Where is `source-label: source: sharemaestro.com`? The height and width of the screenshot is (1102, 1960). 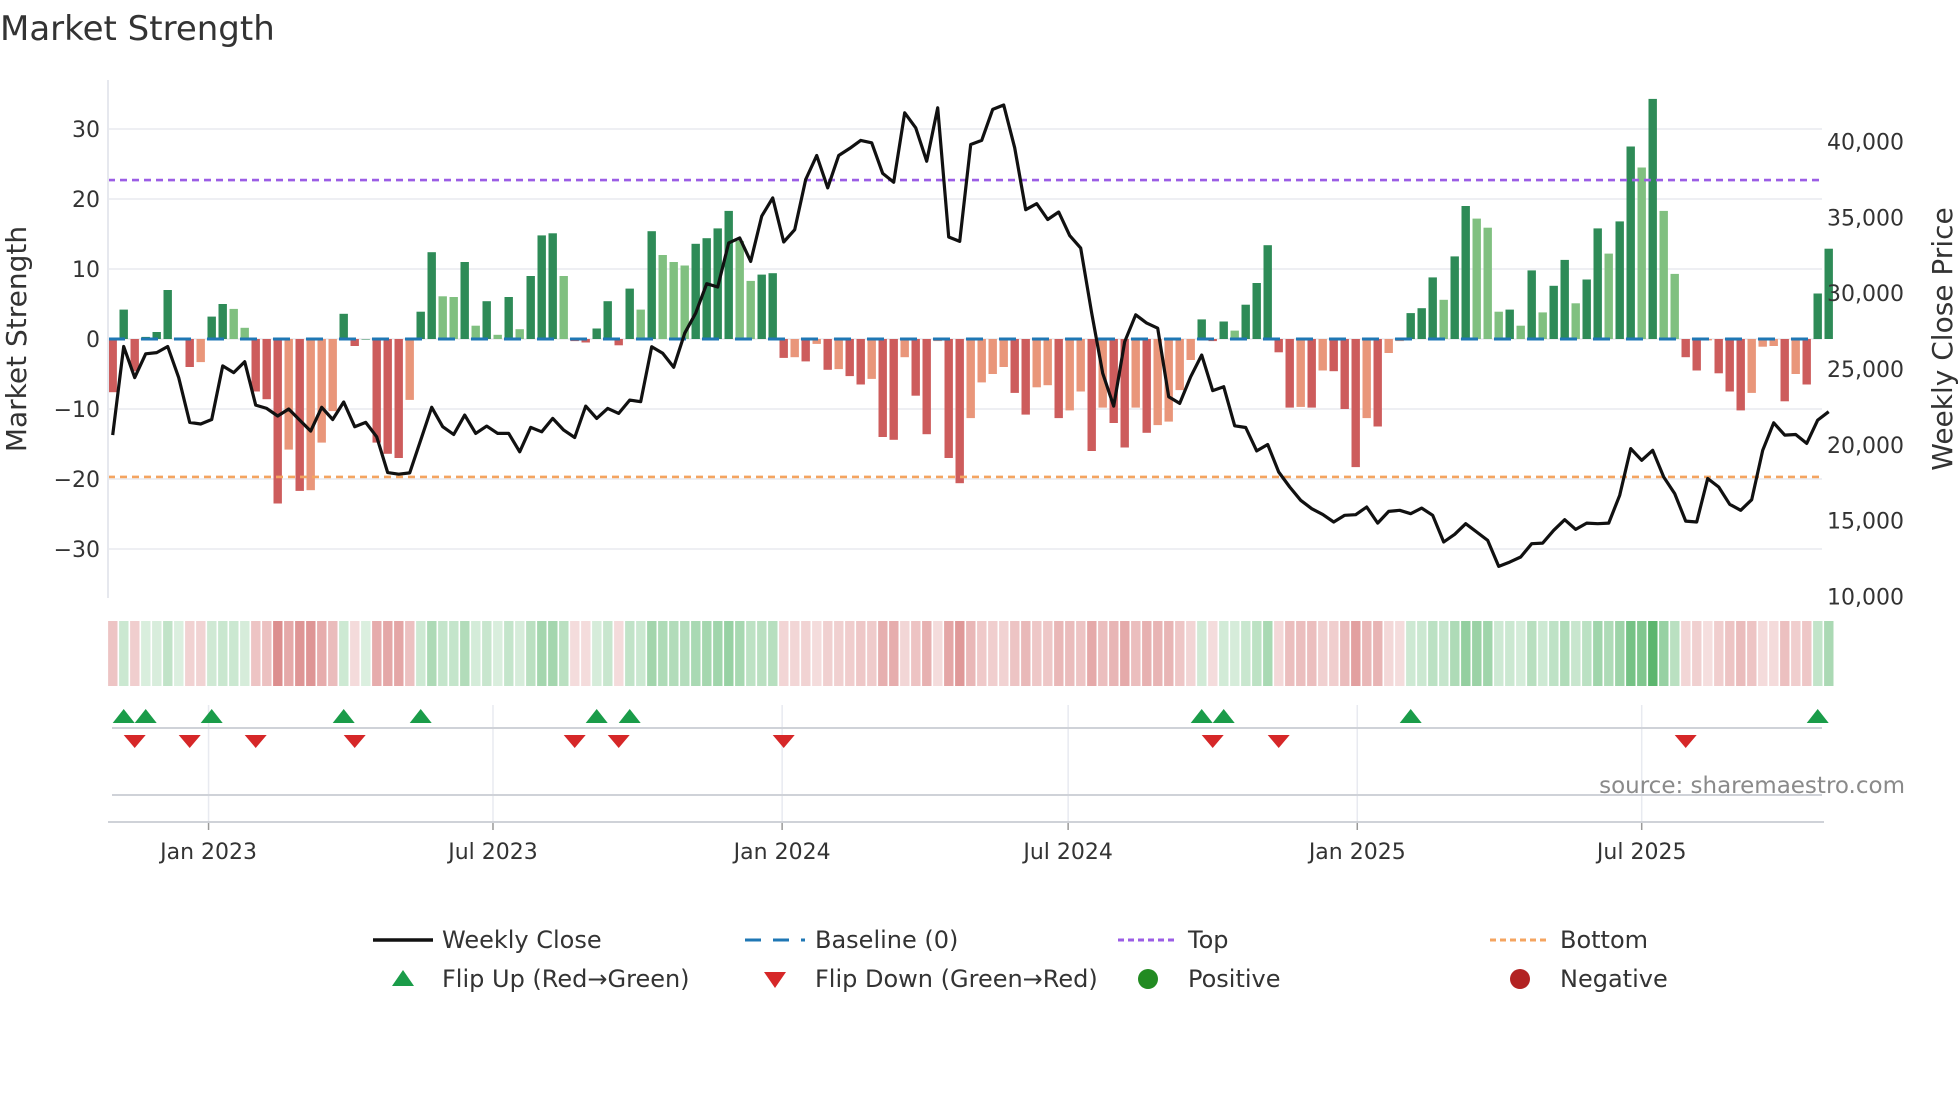 source-label: source: sharemaestro.com is located at coordinates (1752, 786).